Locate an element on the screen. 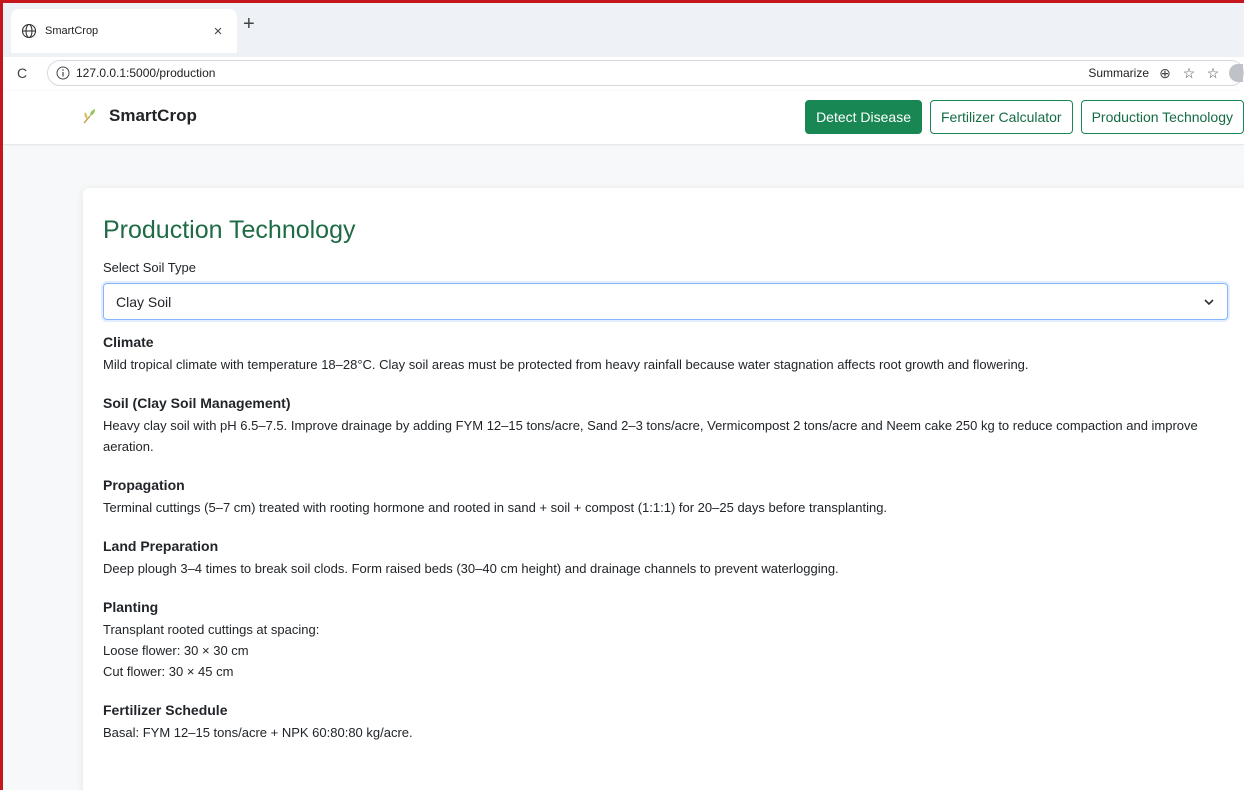 The width and height of the screenshot is (1244, 790). favorites-icon: ☆ is located at coordinates (1213, 73).